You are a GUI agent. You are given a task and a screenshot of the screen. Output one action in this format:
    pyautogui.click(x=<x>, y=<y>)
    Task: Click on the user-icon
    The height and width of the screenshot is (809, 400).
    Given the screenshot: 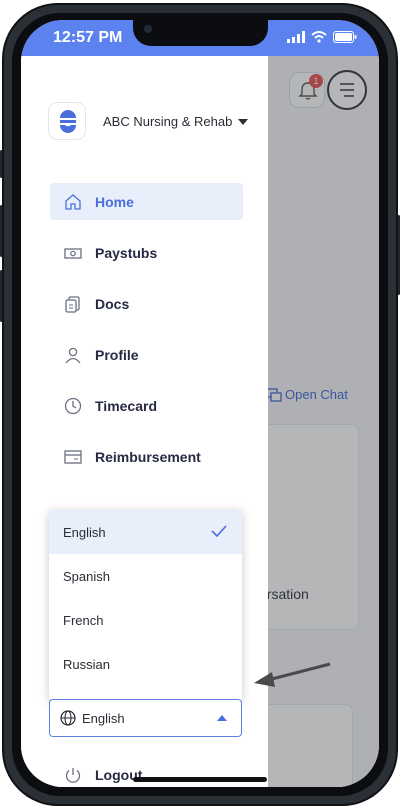 What is the action you would take?
    pyautogui.click(x=73, y=355)
    